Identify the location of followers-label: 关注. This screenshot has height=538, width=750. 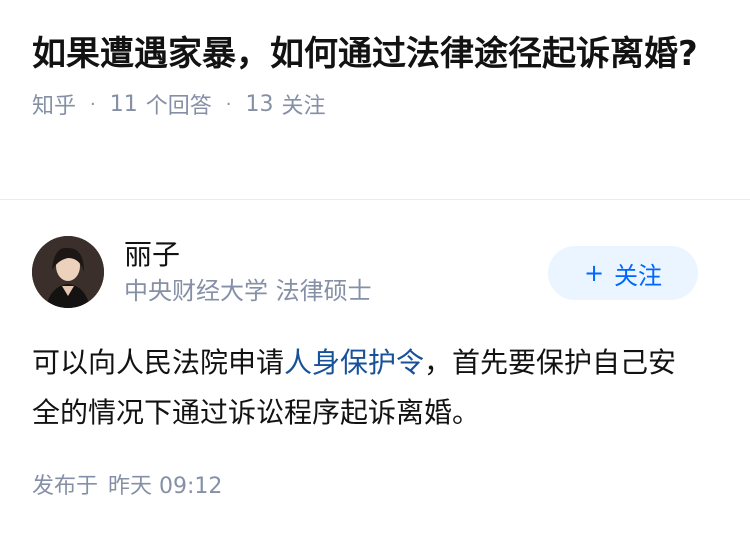
(304, 104).